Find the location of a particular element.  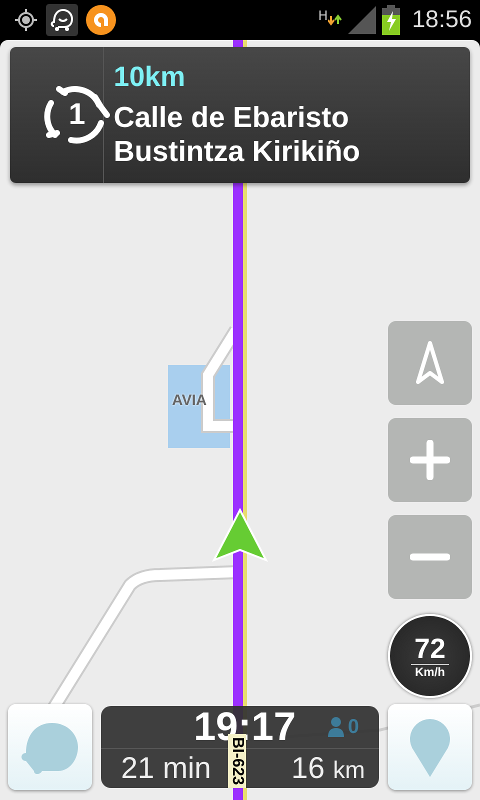

zoom-out-button is located at coordinates (430, 557).